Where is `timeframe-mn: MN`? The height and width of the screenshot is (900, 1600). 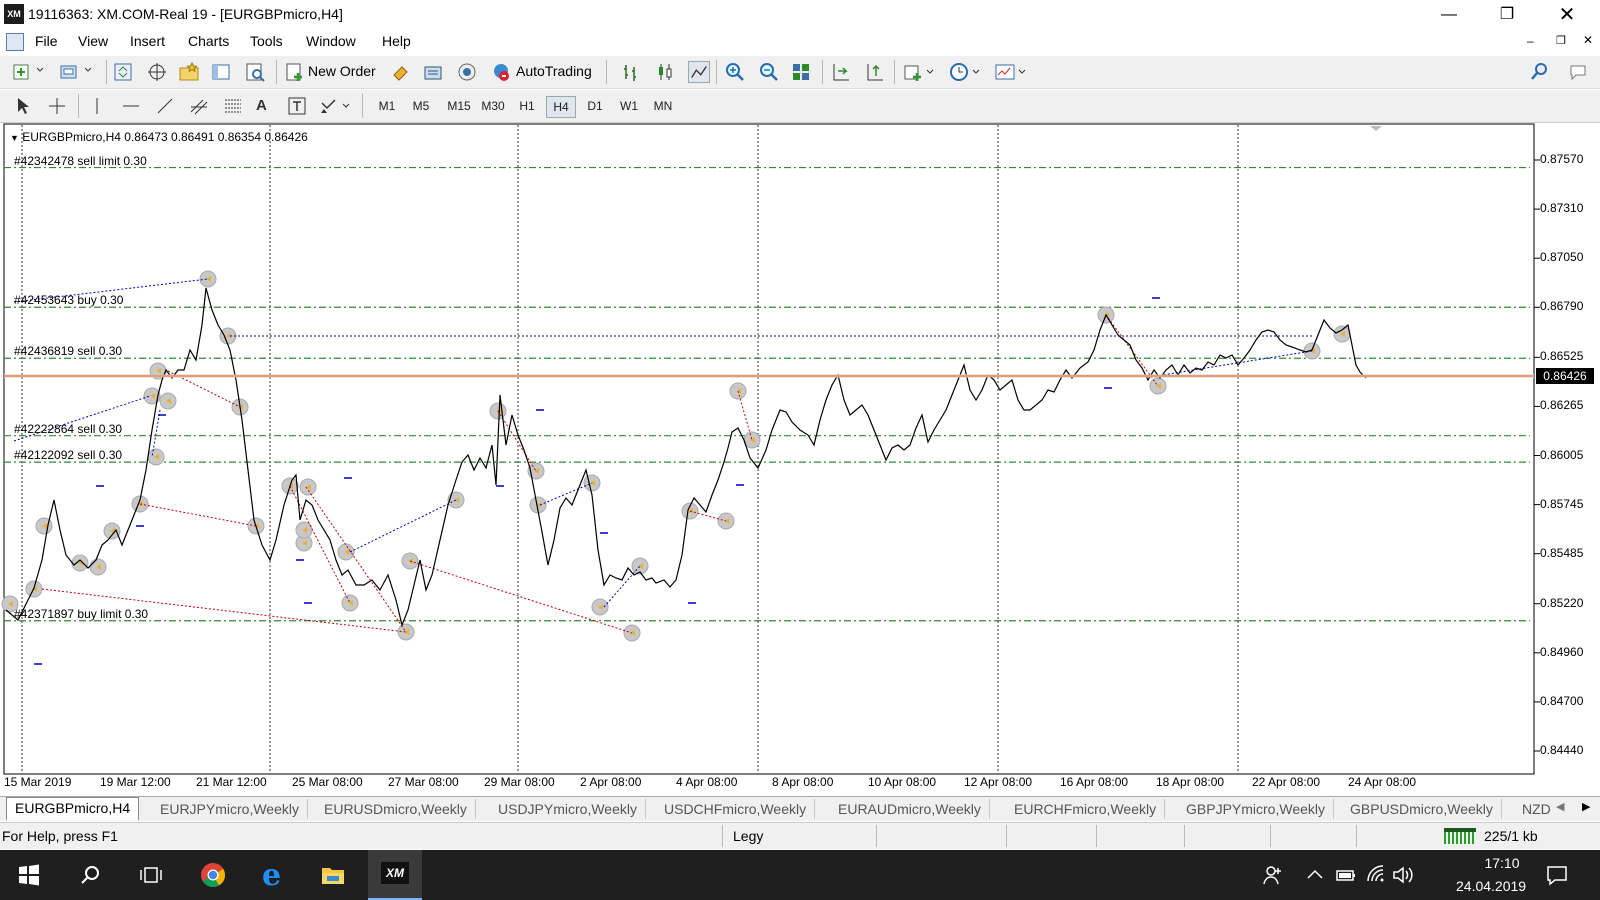
timeframe-mn: MN is located at coordinates (663, 106).